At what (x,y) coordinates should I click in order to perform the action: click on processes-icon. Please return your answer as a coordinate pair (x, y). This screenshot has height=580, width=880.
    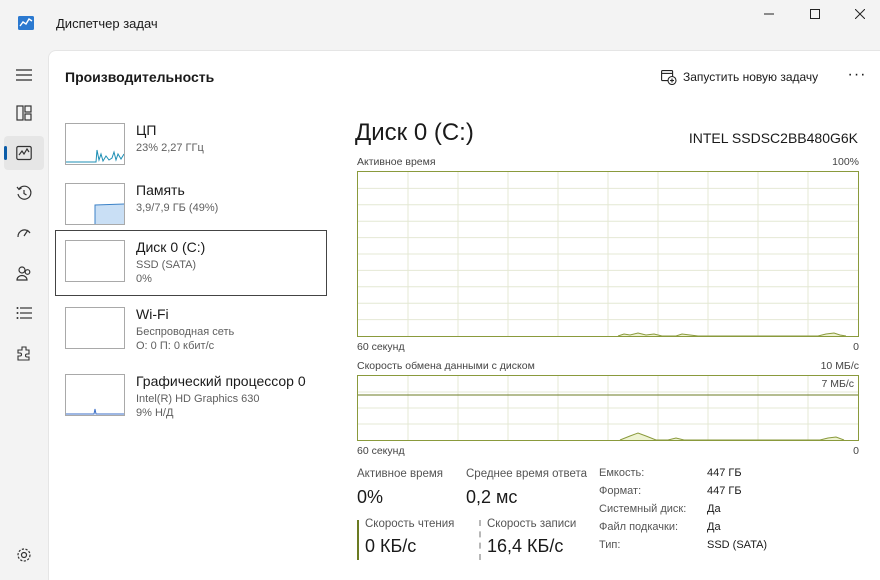
    Looking at the image, I should click on (24, 113).